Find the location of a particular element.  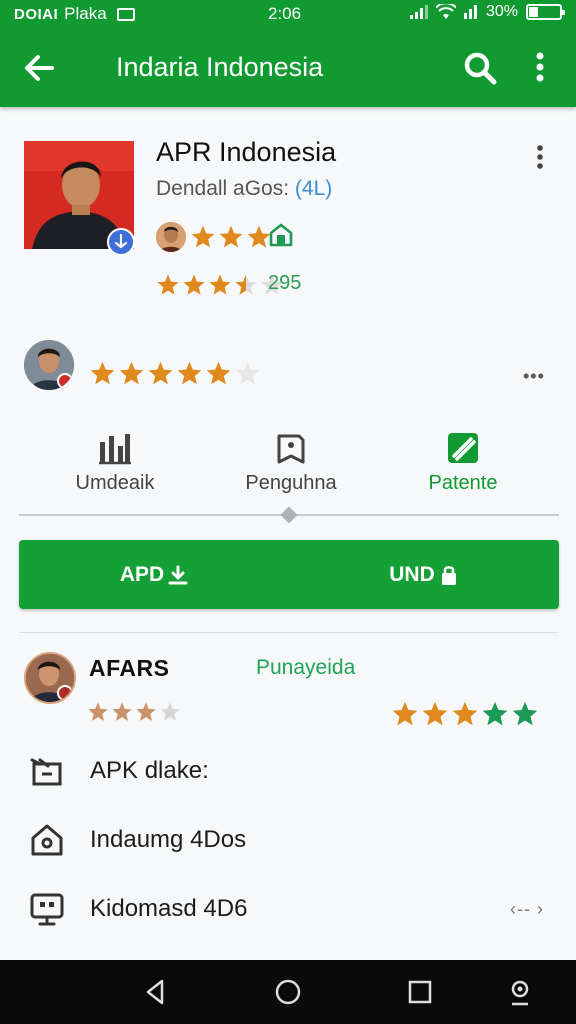

page-title: Indaria Indonesia is located at coordinates (220, 67).